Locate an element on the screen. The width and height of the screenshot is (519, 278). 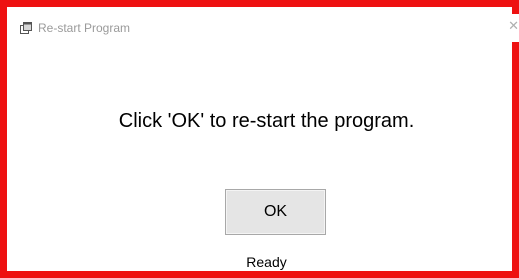
title-bar: Re-start Program ✕ is located at coordinates (266, 28).